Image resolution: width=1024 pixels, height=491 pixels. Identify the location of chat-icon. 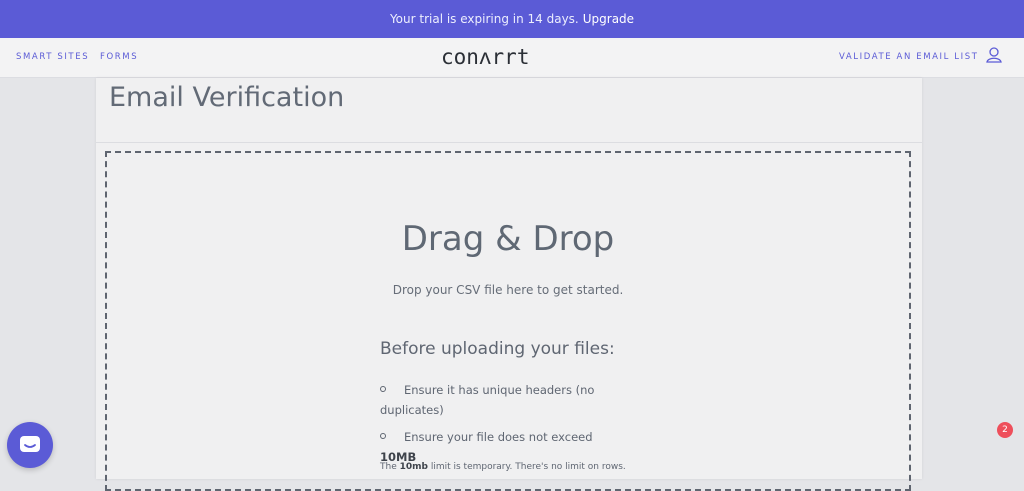
(30, 444).